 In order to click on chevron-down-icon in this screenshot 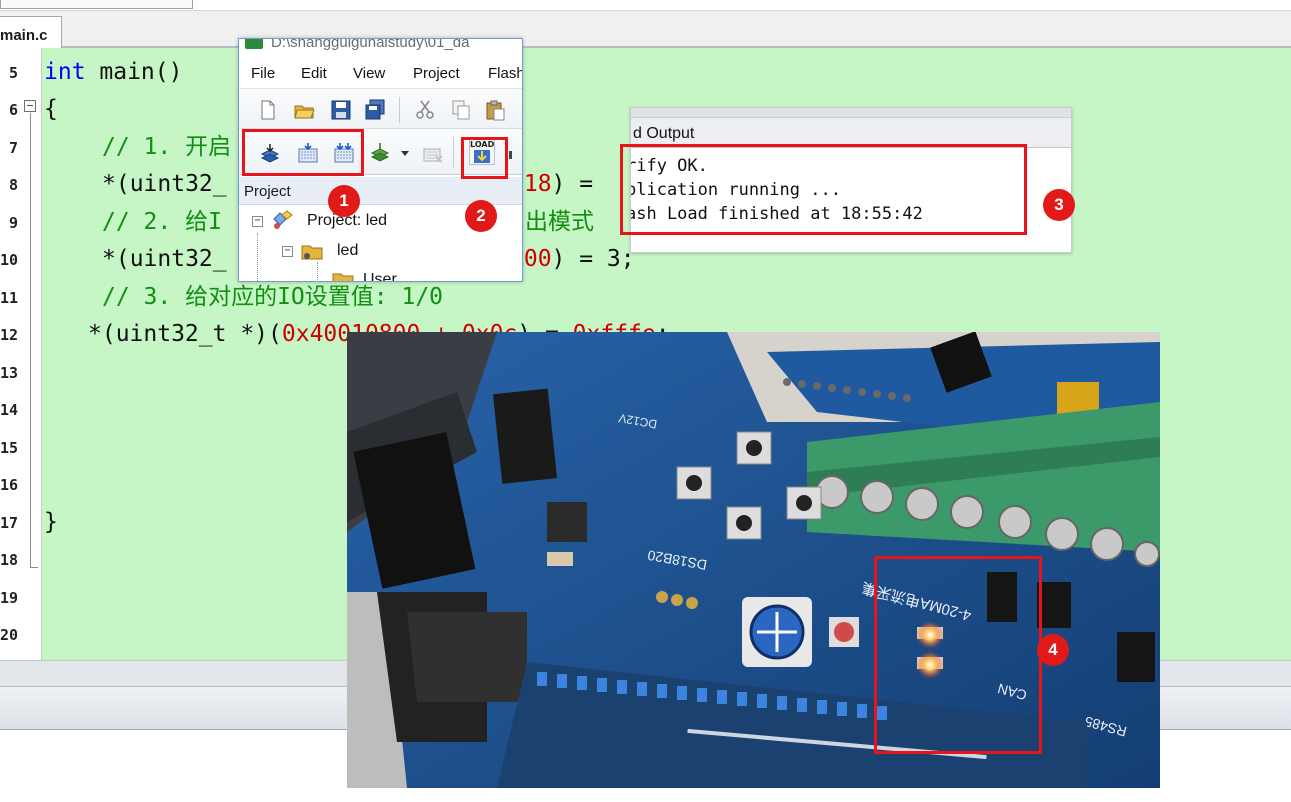, I will do `click(405, 153)`.